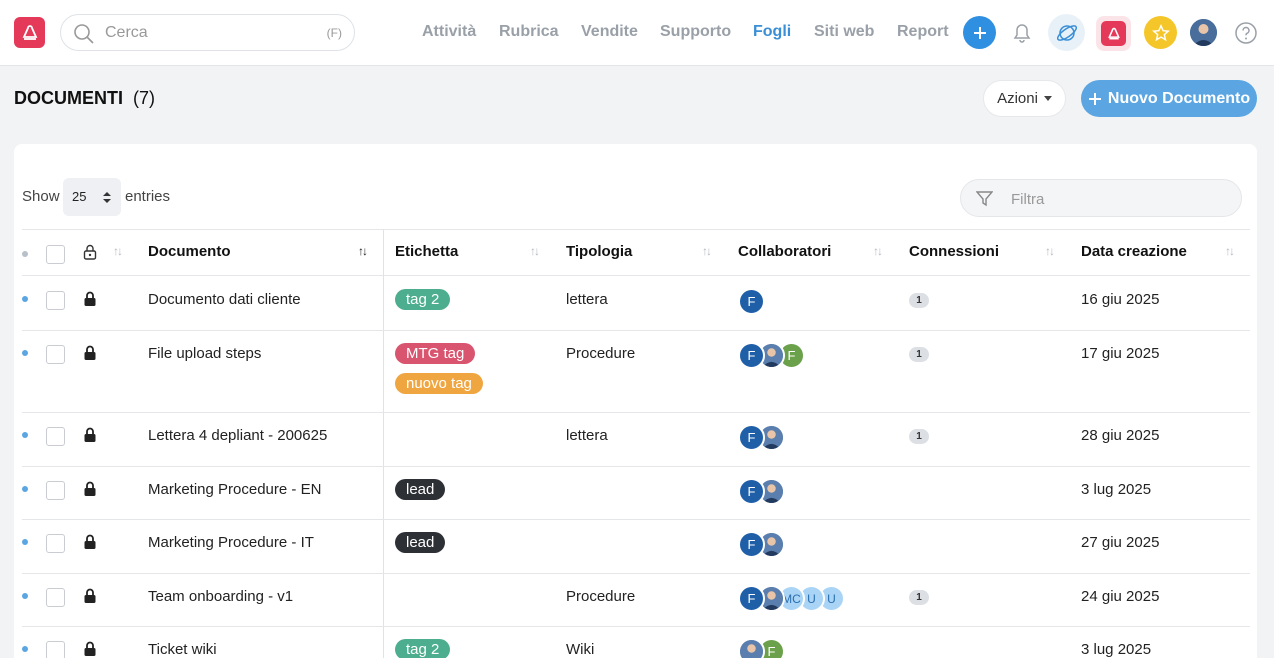 Image resolution: width=1274 pixels, height=658 pixels. I want to click on document-name: File upload steps, so click(204, 353).